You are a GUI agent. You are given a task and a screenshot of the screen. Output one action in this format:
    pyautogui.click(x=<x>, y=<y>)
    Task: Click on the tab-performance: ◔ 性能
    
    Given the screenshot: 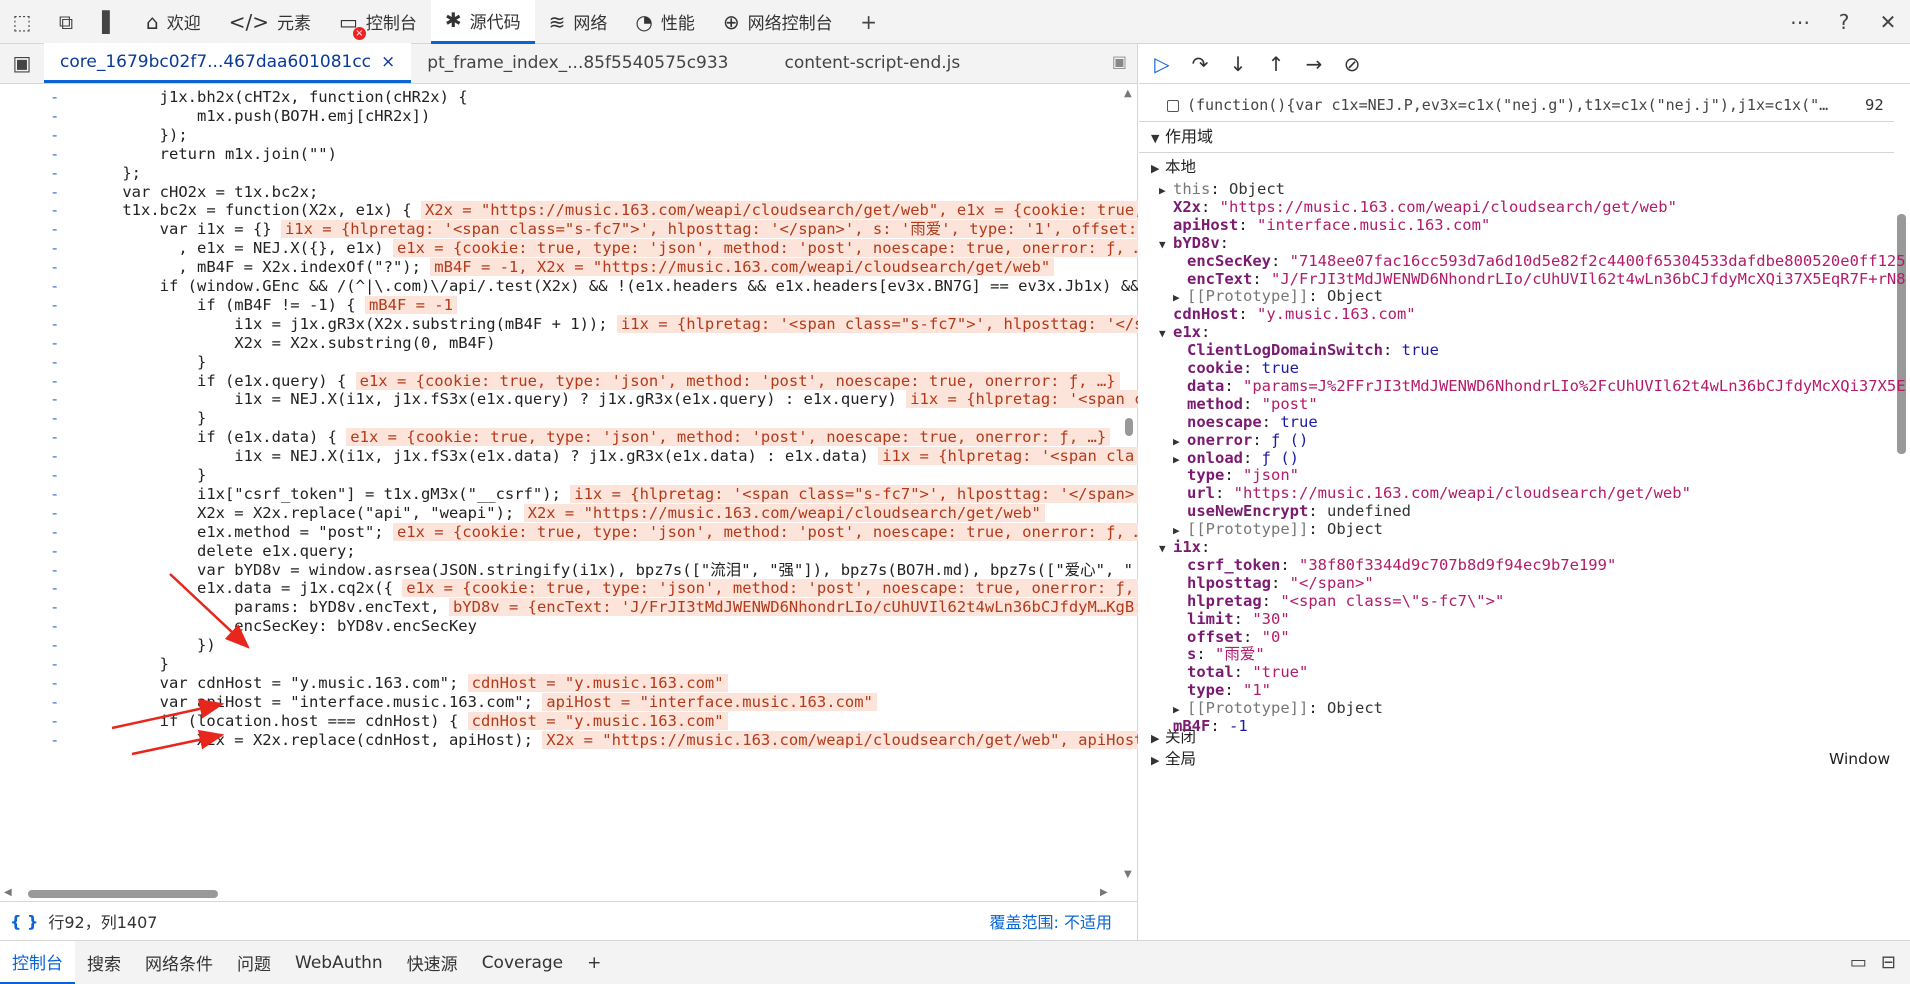 What is the action you would take?
    pyautogui.click(x=664, y=22)
    